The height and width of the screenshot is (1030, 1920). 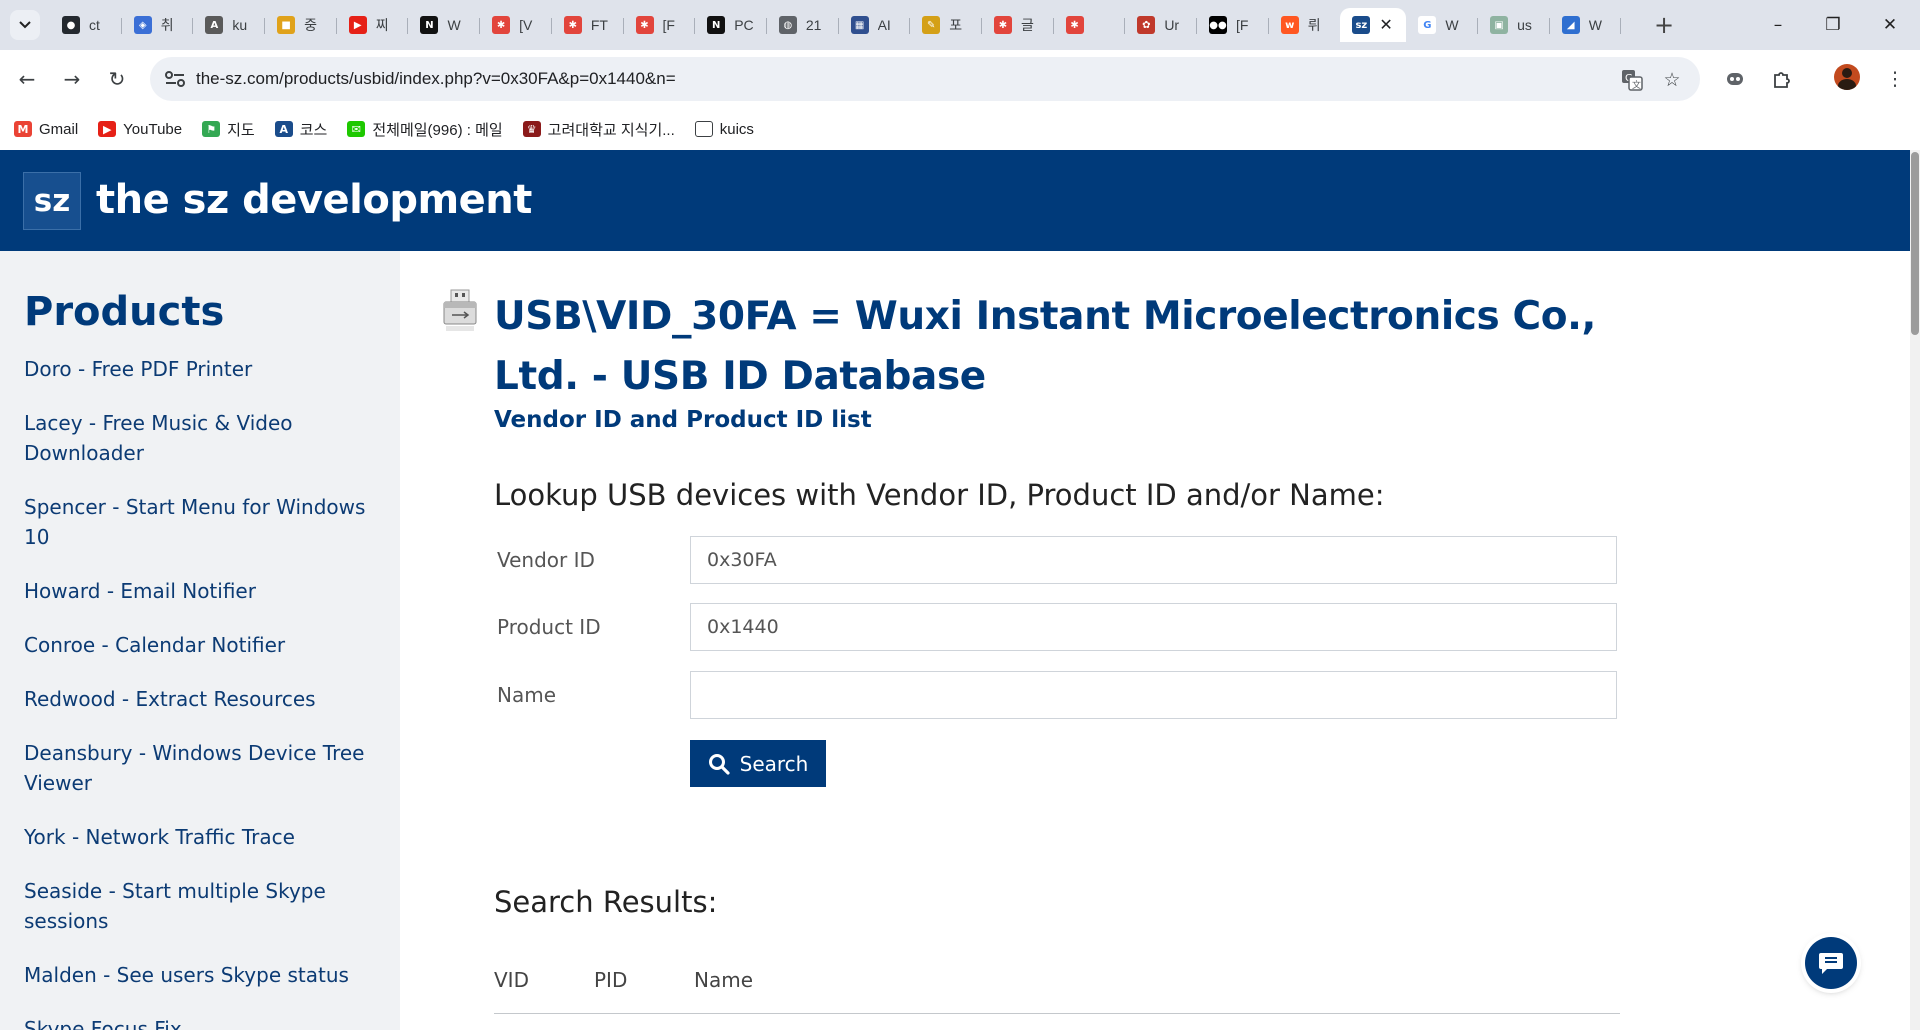 What do you see at coordinates (211, 129) in the screenshot?
I see `maps-icon: ⚑` at bounding box center [211, 129].